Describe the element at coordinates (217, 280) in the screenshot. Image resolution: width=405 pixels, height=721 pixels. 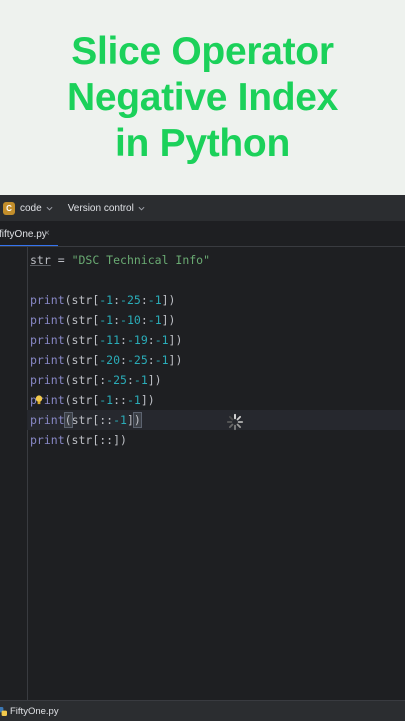
I see `code-line` at that location.